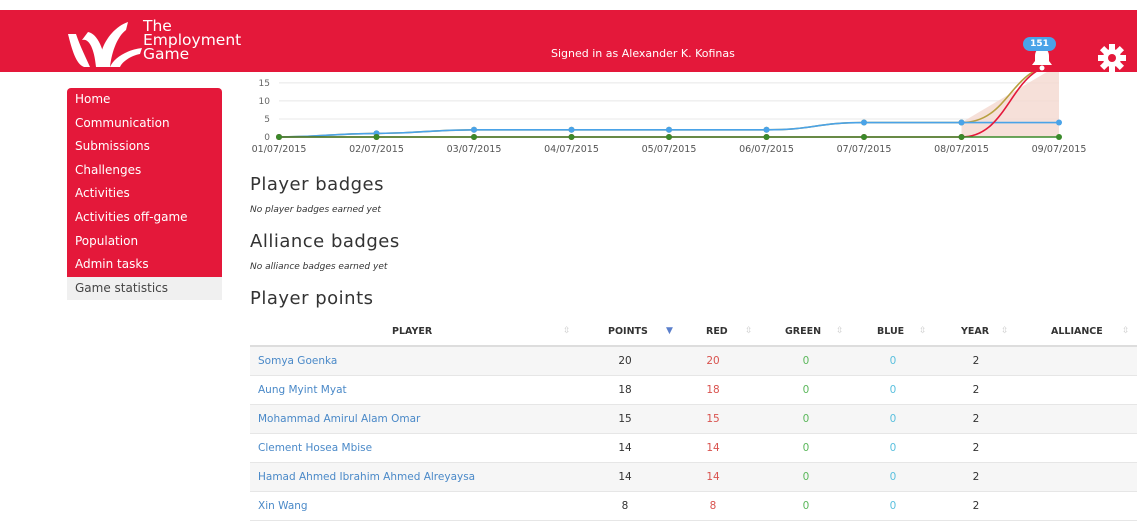 The height and width of the screenshot is (521, 1137). Describe the element at coordinates (1039, 44) in the screenshot. I see `notification-badge: 151` at that location.